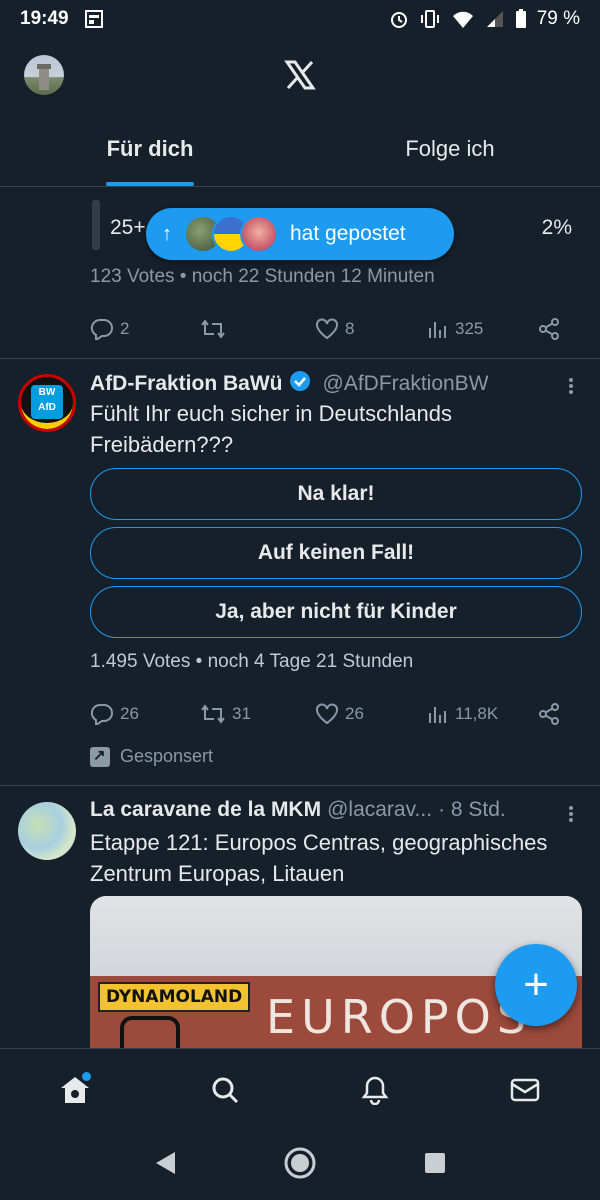 This screenshot has height=1200, width=600. I want to click on views-button: 325, so click(482, 329).